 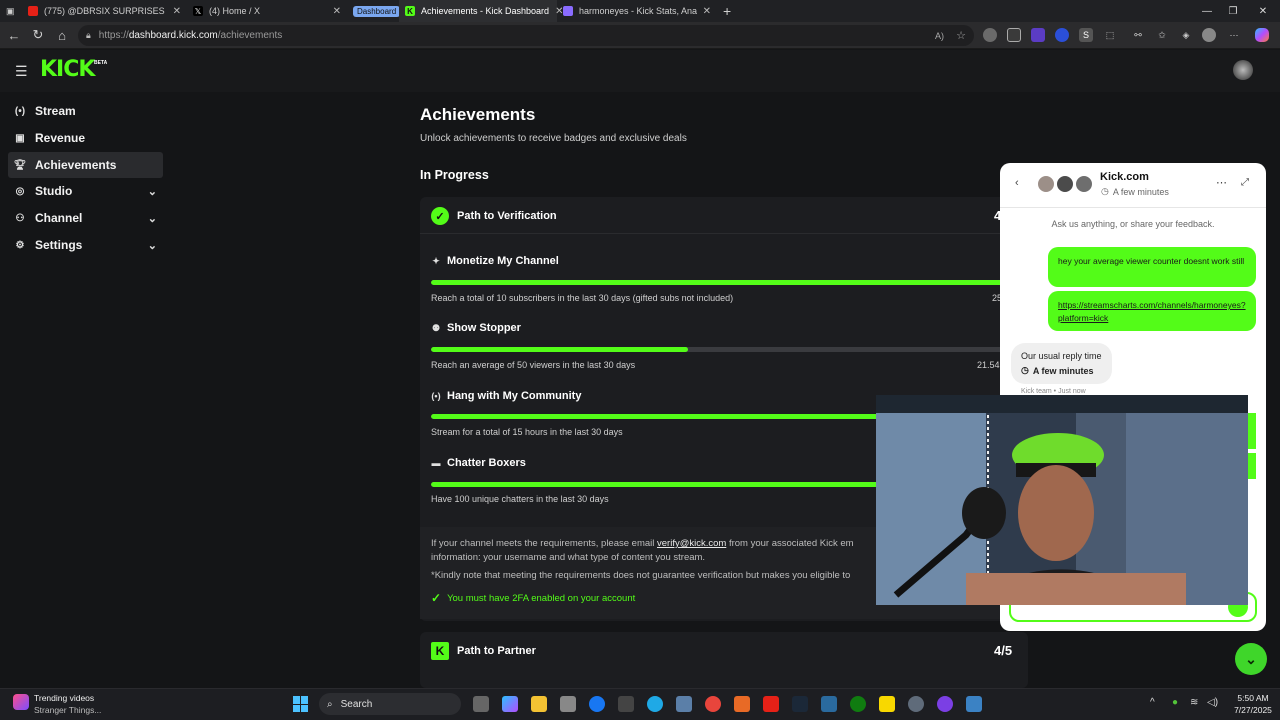 I want to click on wifi-icon: ≋, so click(x=1194, y=702).